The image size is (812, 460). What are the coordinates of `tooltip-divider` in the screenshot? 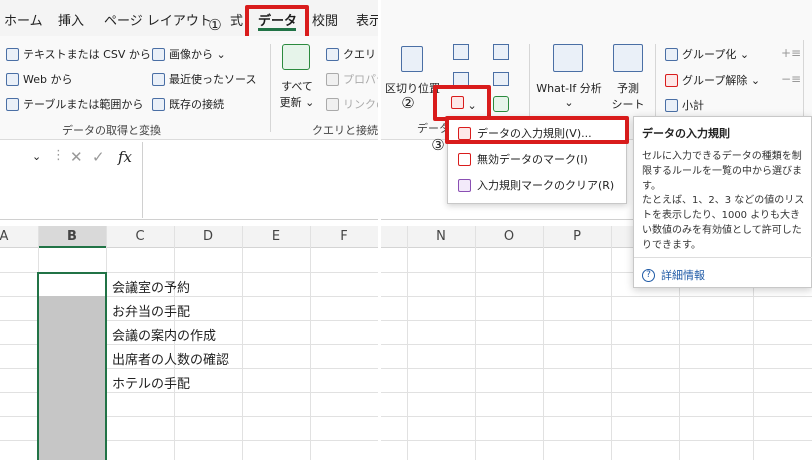 It's located at (723, 257).